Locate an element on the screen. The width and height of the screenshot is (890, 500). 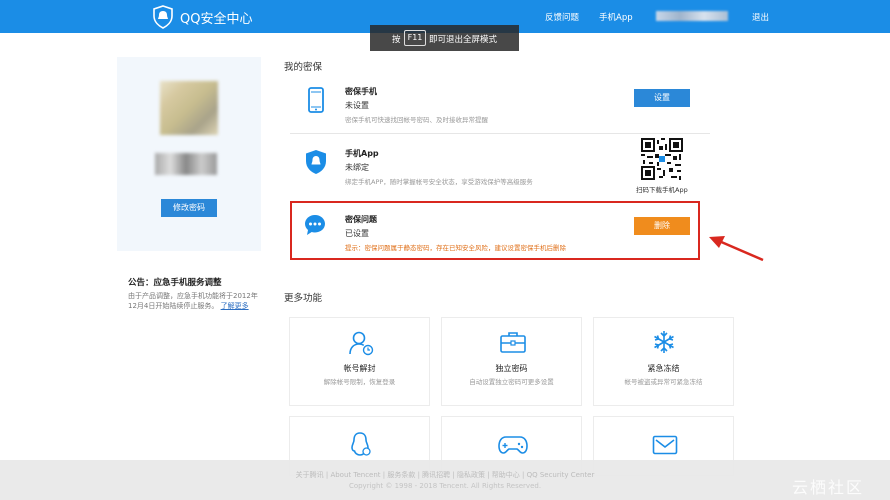
set-phone-button: 设置 is located at coordinates (662, 98).